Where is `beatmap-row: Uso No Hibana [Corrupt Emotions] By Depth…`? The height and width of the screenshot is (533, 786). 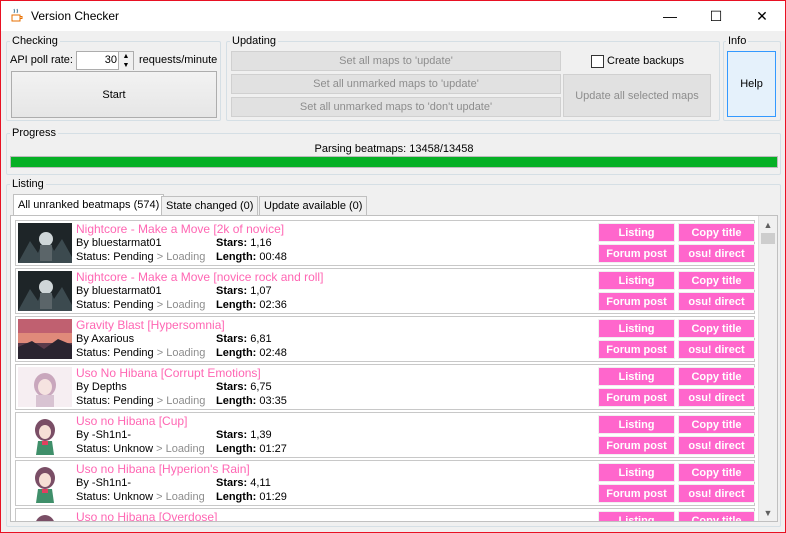
beatmap-row: Uso No Hibana [Corrupt Emotions] By Depth… is located at coordinates (385, 387).